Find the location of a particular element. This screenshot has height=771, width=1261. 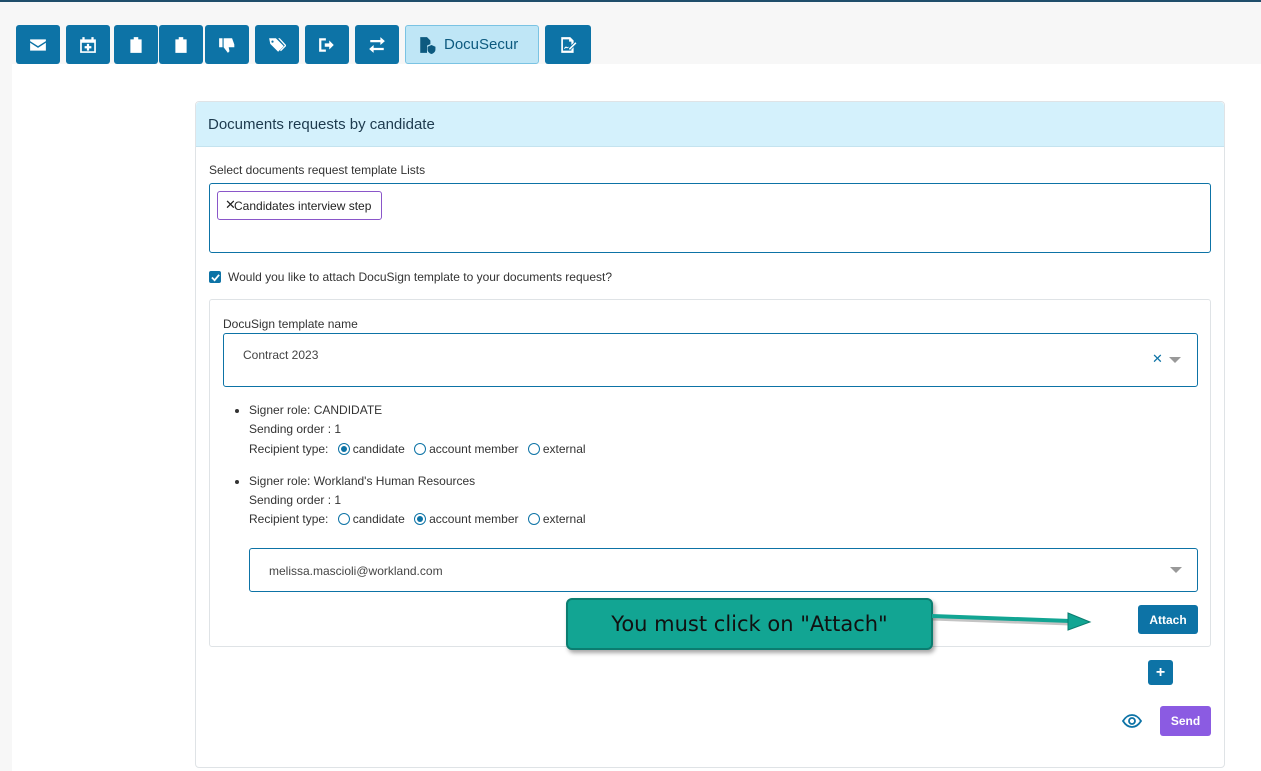

reject-button is located at coordinates (227, 44).